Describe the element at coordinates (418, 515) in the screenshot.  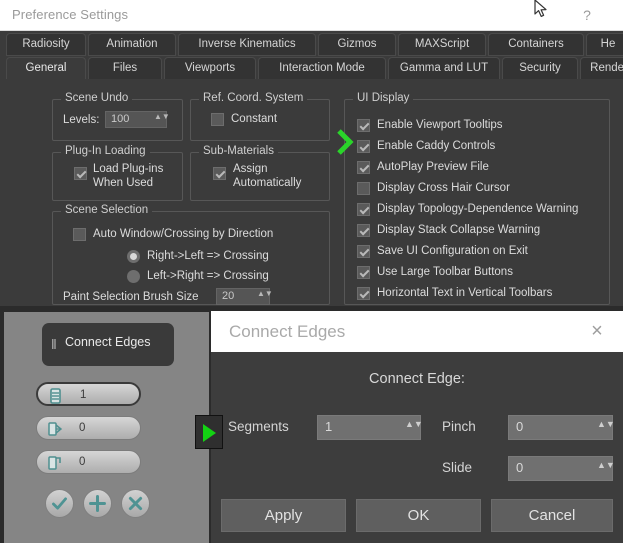
I see `ok-button: OK` at that location.